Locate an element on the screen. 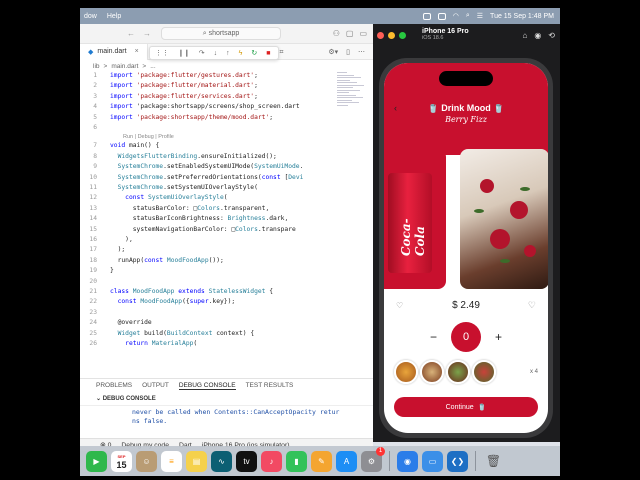 The height and width of the screenshot is (480, 640). tab-test-results: TEST RESULTS is located at coordinates (270, 385).